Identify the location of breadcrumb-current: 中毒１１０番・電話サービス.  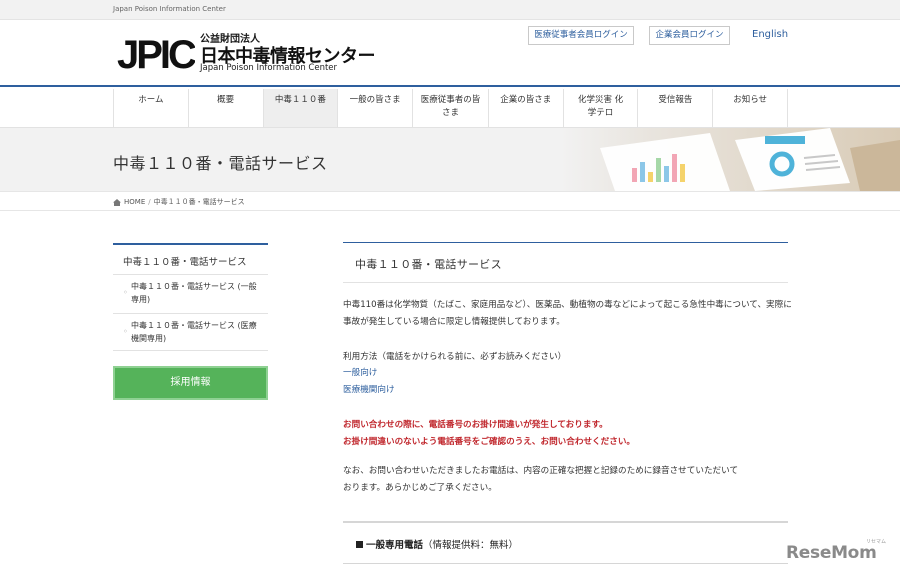
(199, 202).